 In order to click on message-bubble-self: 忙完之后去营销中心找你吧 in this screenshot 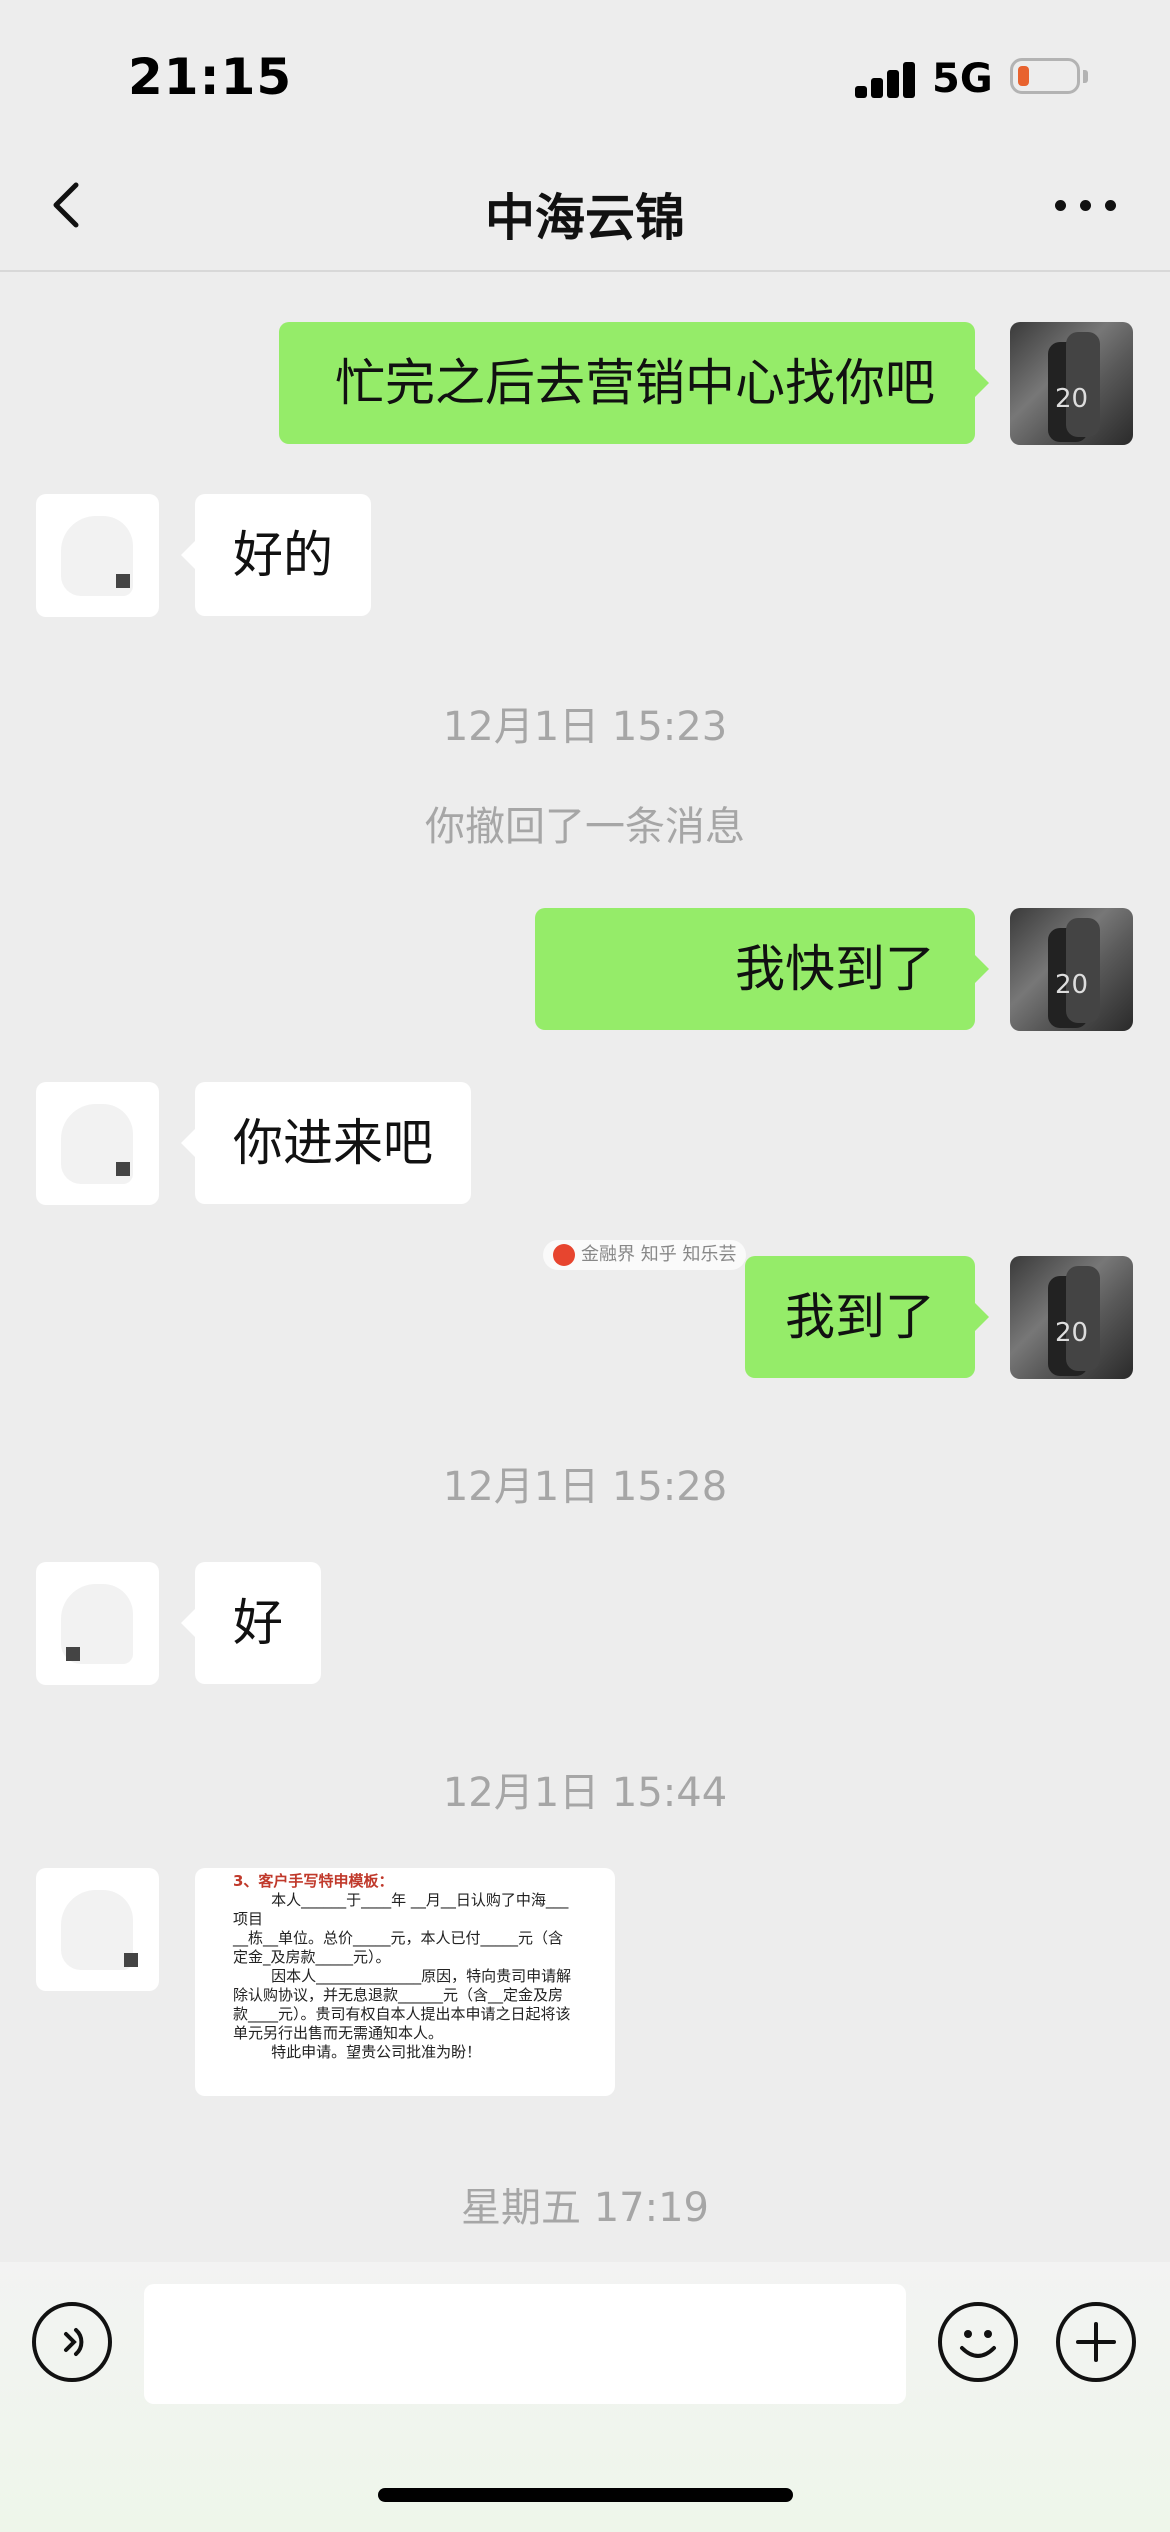, I will do `click(634, 383)`.